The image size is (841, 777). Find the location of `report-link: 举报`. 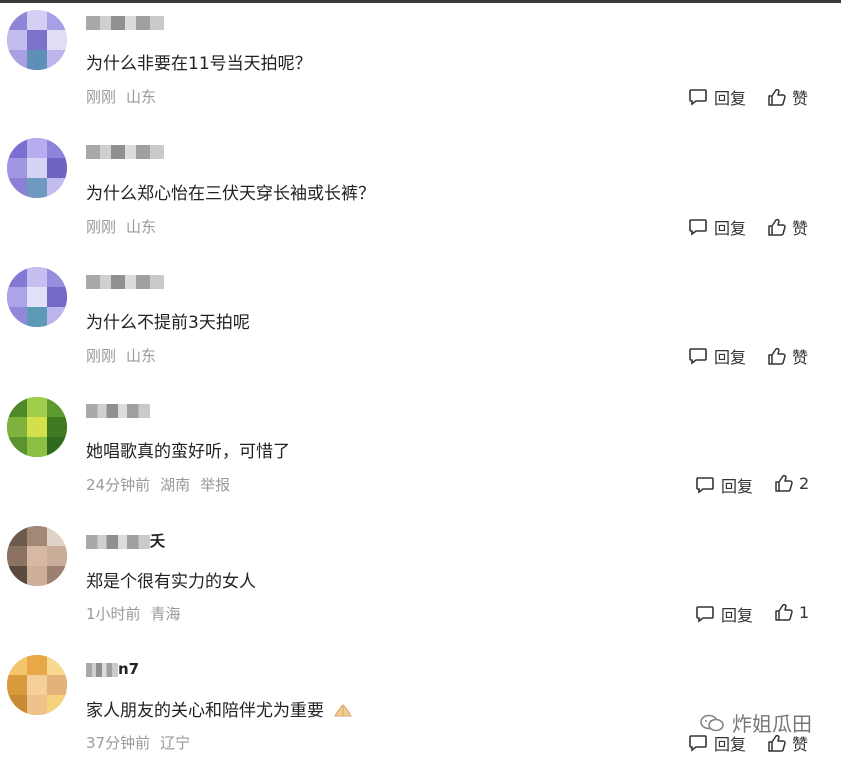

report-link: 举报 is located at coordinates (215, 485).